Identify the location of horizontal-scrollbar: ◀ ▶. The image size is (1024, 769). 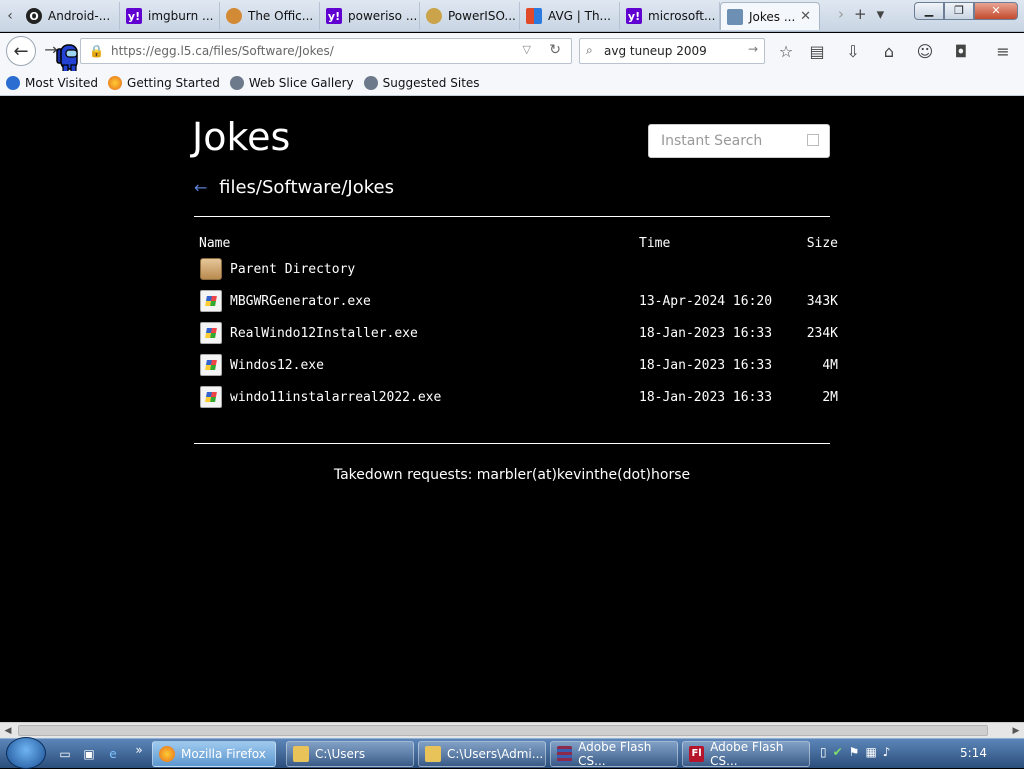
(512, 730).